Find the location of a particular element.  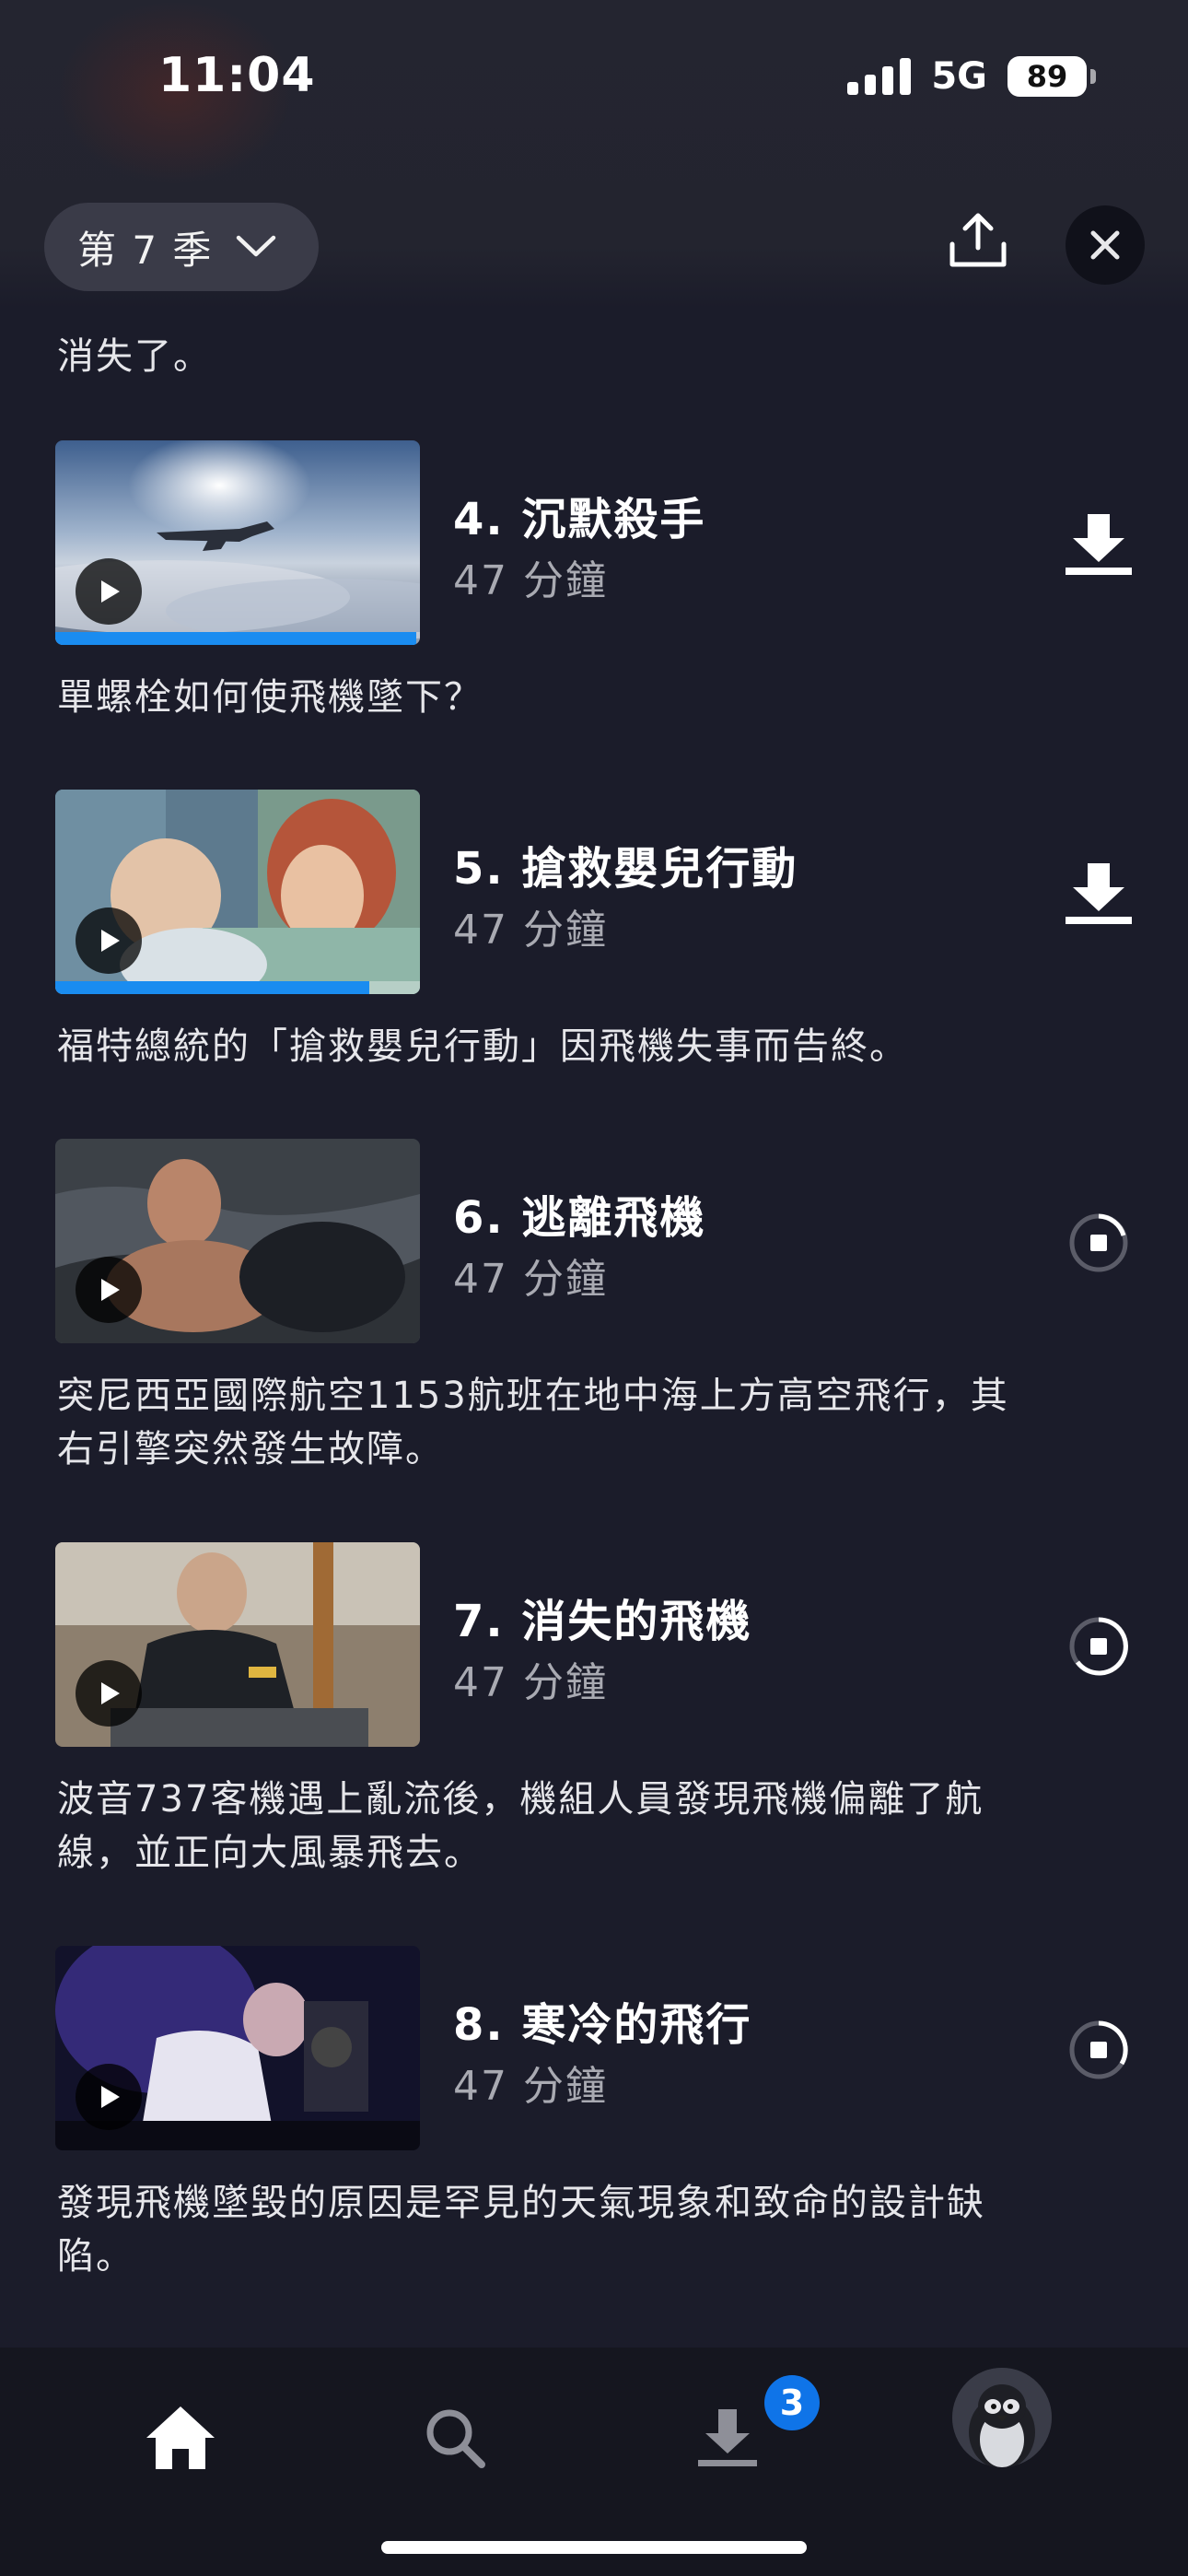

description-line: 線，並正向大風暴飛去。 is located at coordinates (270, 1853).